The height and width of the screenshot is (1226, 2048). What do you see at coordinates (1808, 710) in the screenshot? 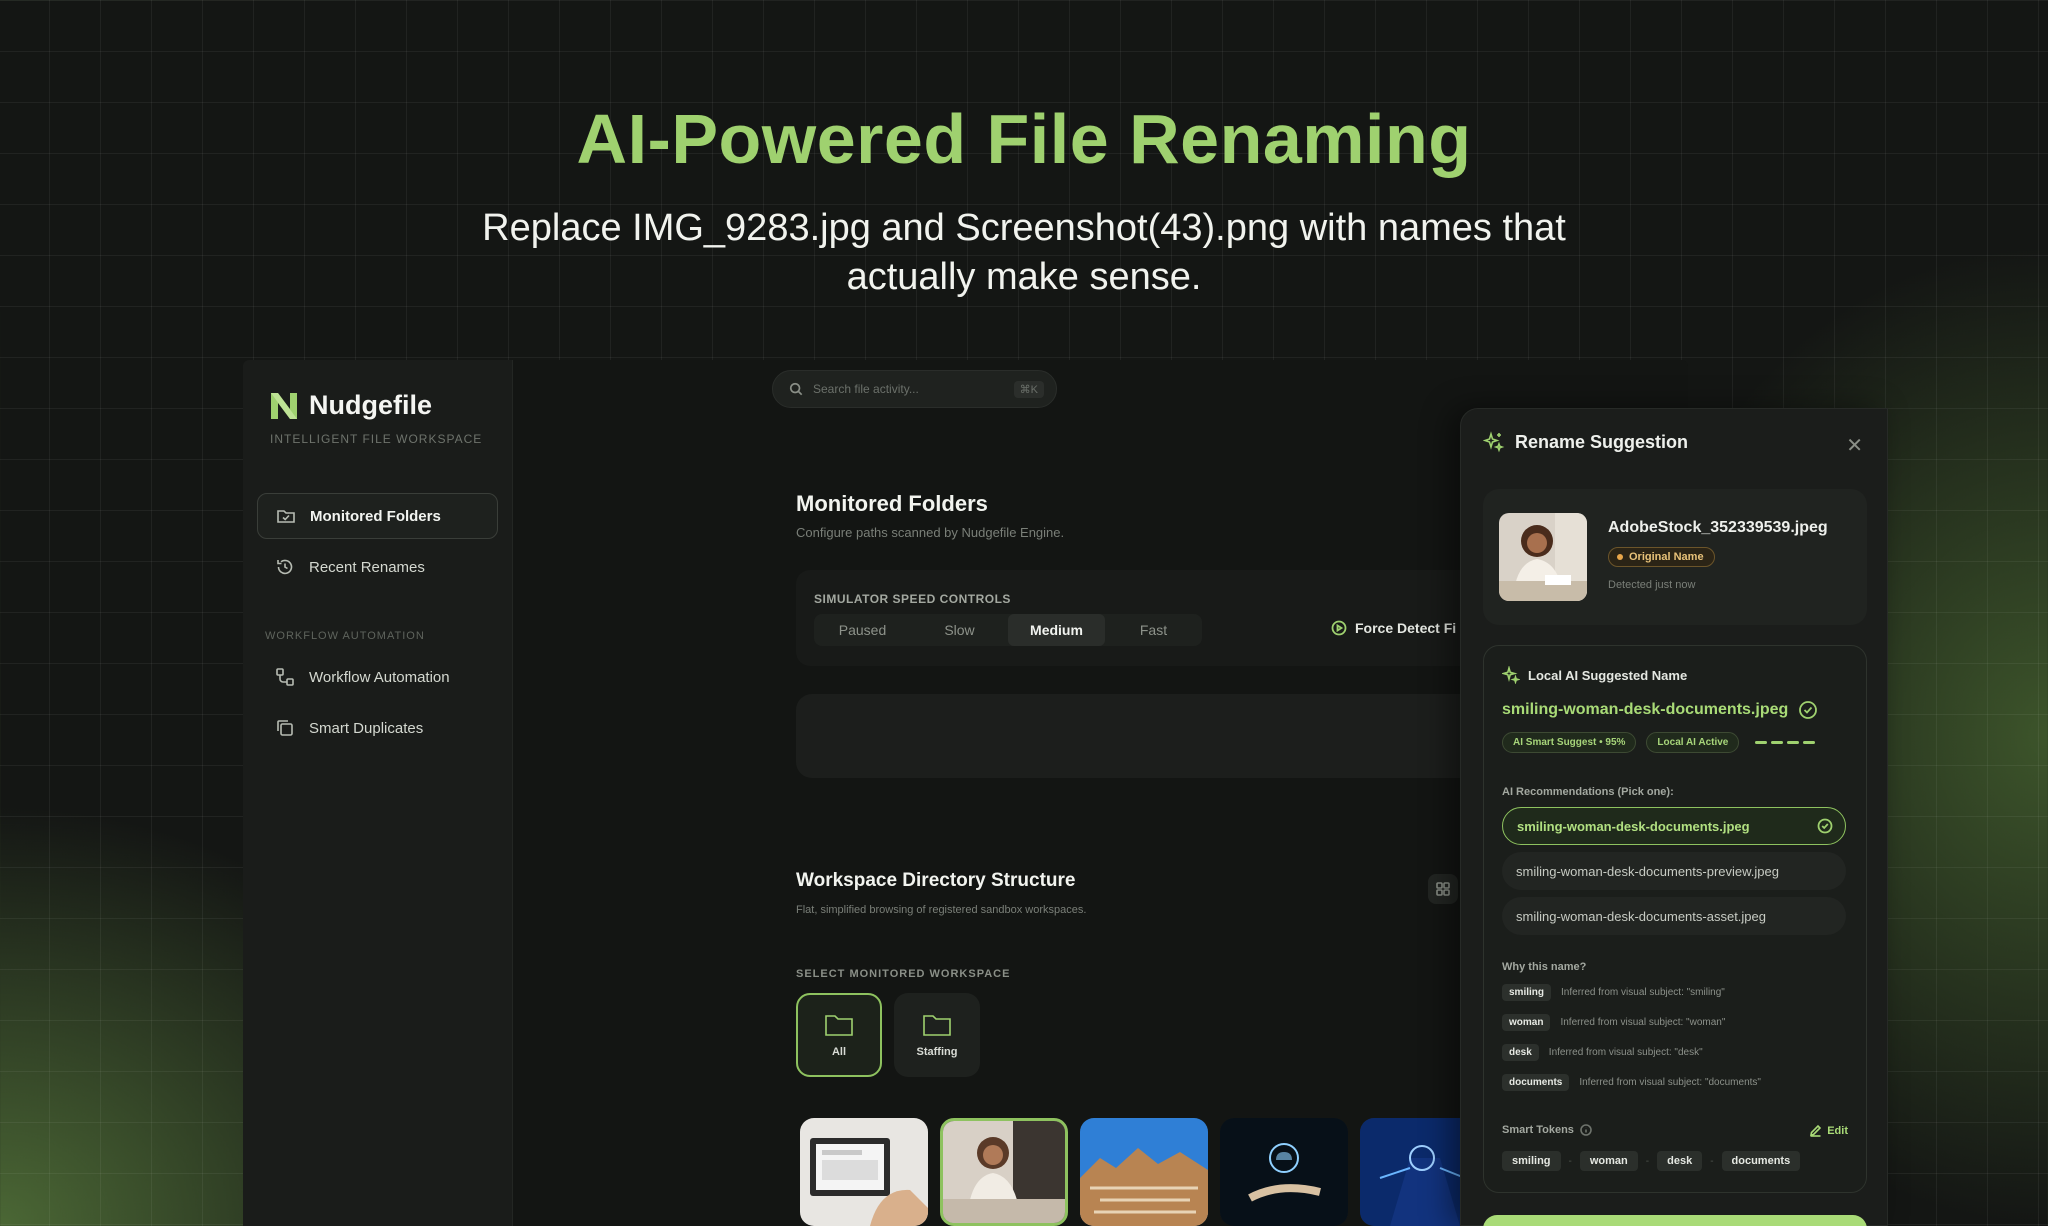
I see `check-circle-icon` at bounding box center [1808, 710].